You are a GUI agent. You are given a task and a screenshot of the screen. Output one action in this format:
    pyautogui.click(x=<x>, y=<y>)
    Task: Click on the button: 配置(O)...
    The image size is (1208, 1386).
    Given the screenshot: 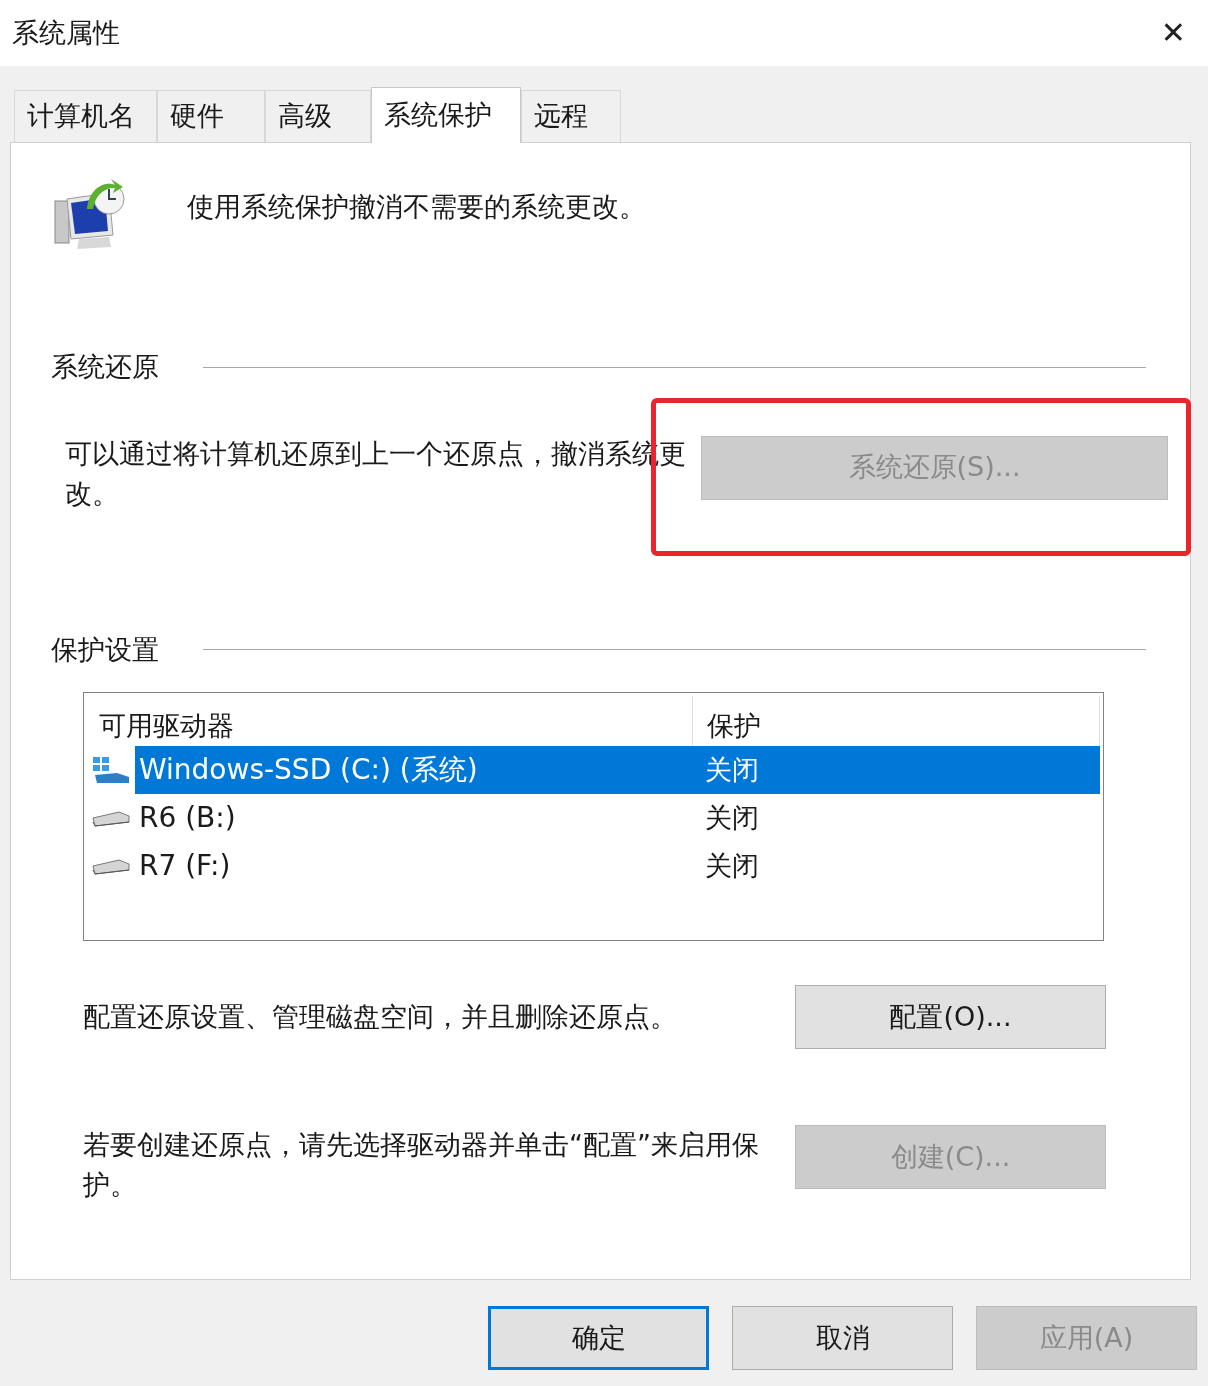 What is the action you would take?
    pyautogui.click(x=950, y=1017)
    